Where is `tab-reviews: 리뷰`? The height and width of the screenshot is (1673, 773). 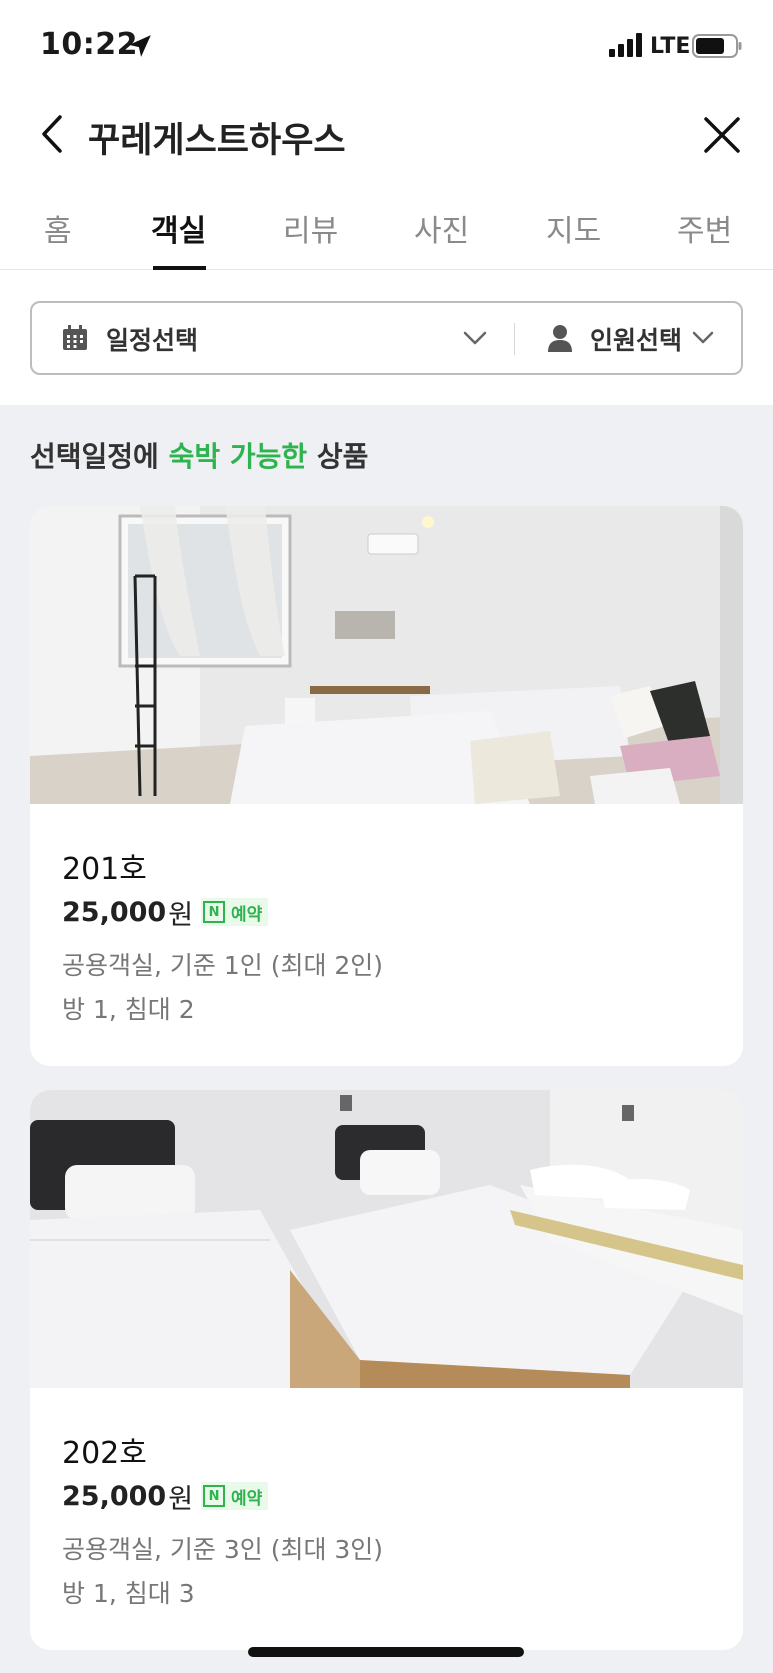 tab-reviews: 리뷰 is located at coordinates (310, 228).